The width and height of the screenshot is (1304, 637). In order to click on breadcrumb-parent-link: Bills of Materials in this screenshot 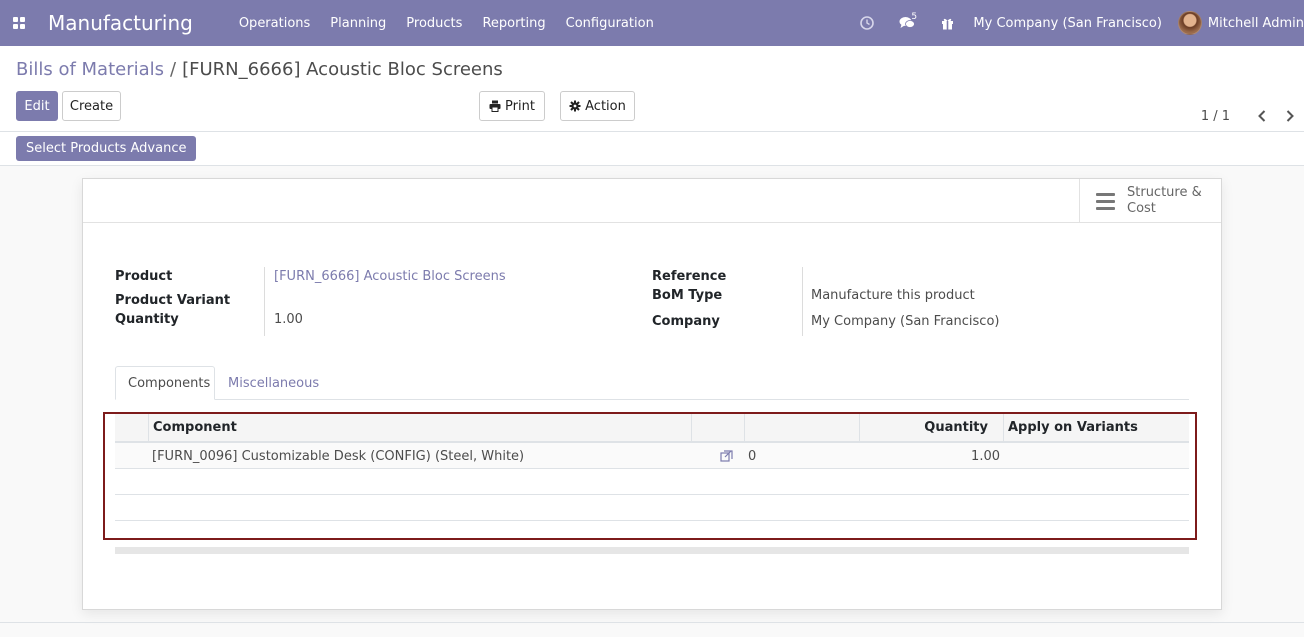, I will do `click(90, 69)`.